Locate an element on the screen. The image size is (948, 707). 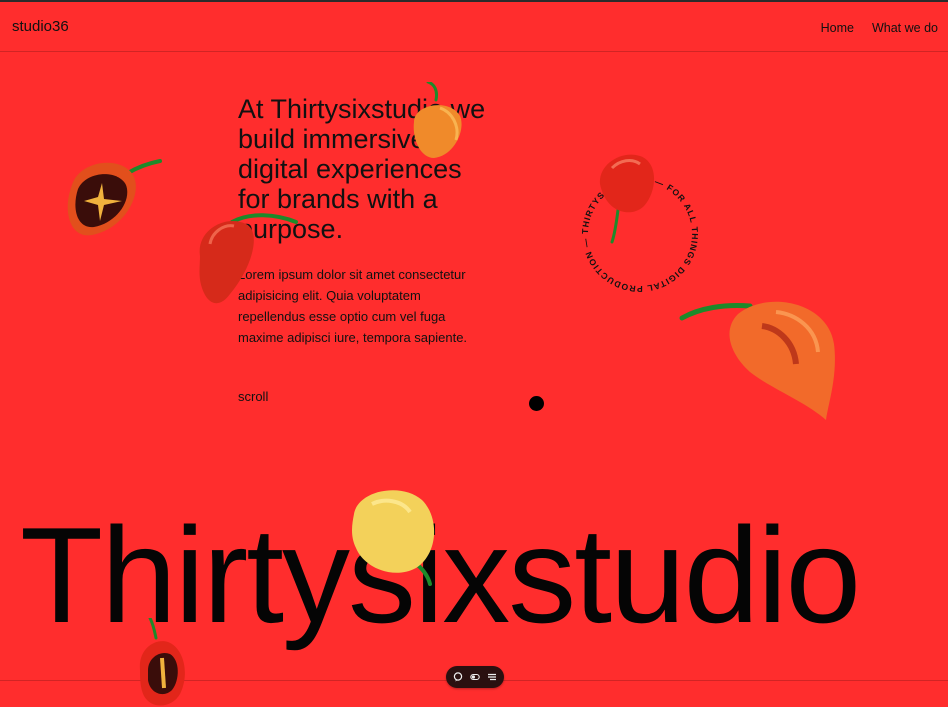
chat-icon is located at coordinates (458, 677).